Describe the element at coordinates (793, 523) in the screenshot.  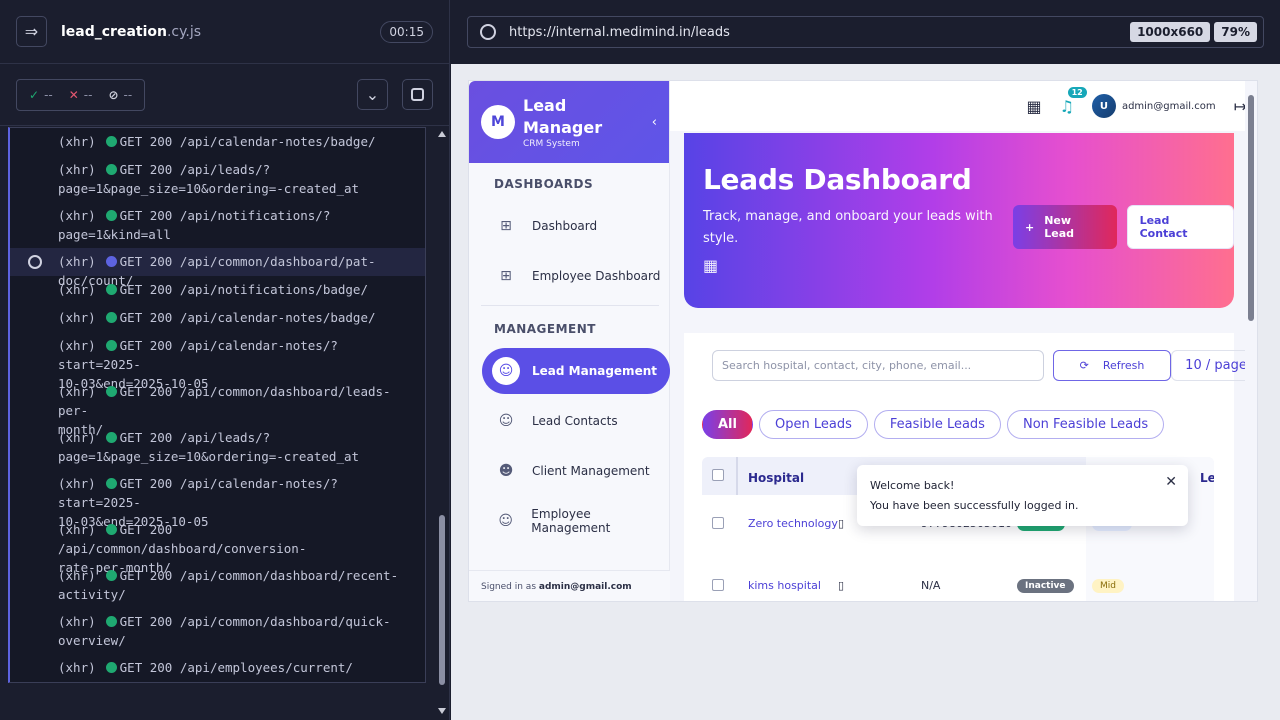
I see `hospital-link: Zero technology` at that location.